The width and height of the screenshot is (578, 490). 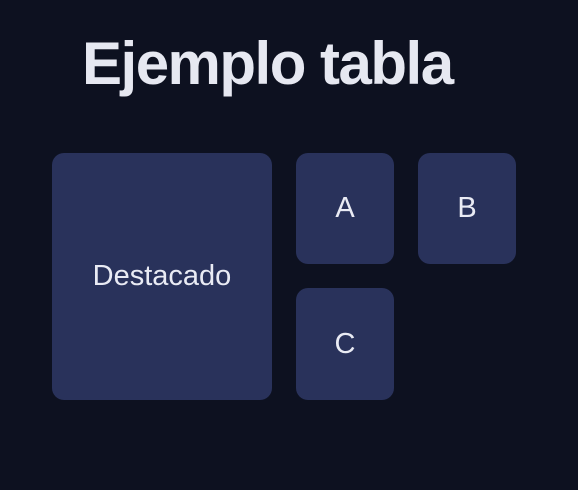 I want to click on tile-b: B, so click(x=467, y=208).